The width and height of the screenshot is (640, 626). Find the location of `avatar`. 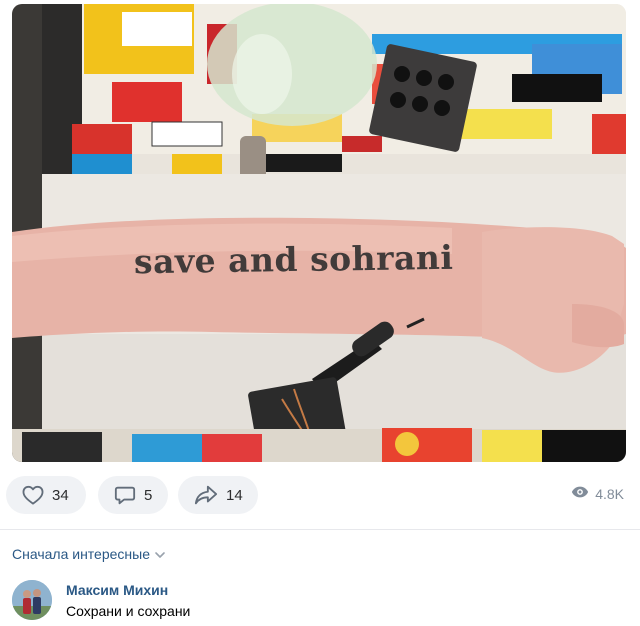

avatar is located at coordinates (32, 600).